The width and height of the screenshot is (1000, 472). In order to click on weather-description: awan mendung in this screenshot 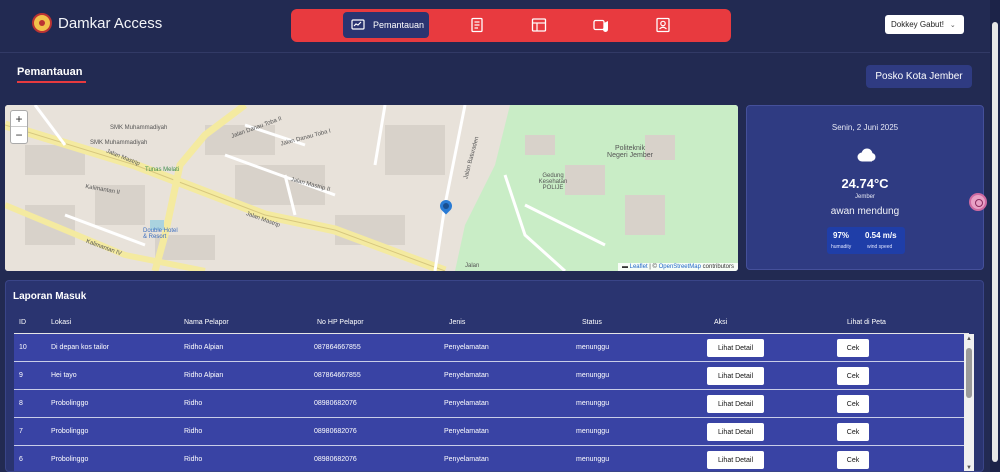, I will do `click(865, 211)`.